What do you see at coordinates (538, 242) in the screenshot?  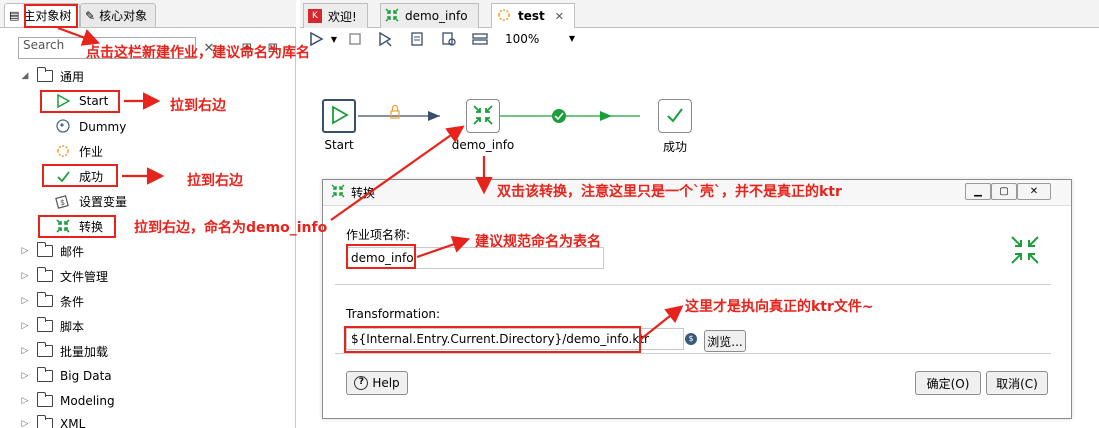 I see `annotation-text-6: 建议规范命名为表名` at bounding box center [538, 242].